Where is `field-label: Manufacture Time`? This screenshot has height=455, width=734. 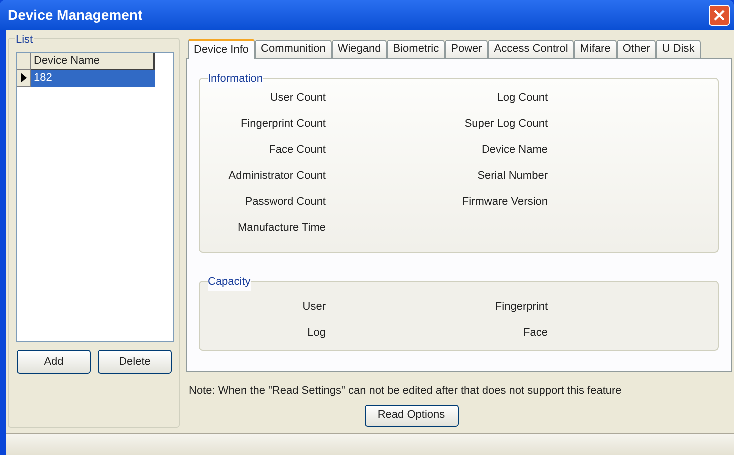
field-label: Manufacture Time is located at coordinates (282, 228).